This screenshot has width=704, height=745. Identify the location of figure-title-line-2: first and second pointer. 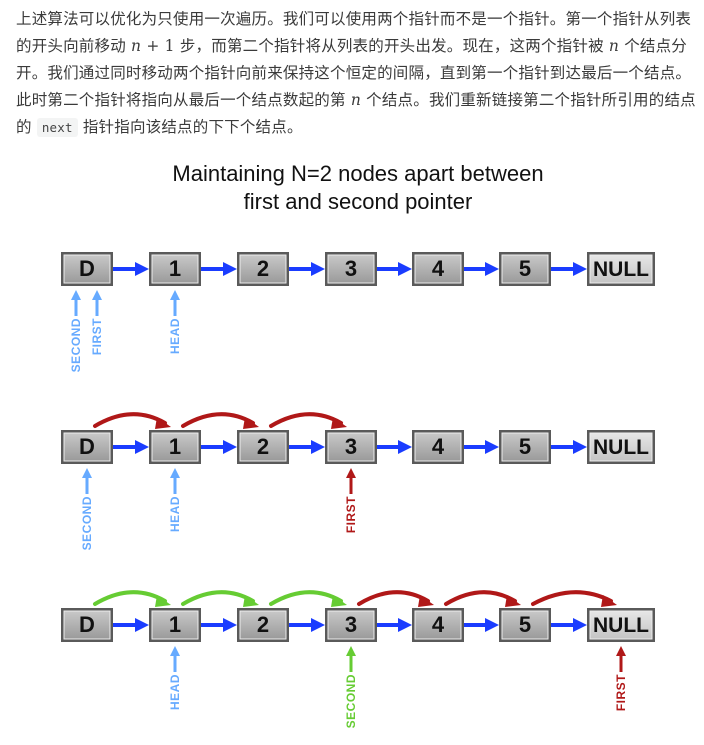
(358, 201).